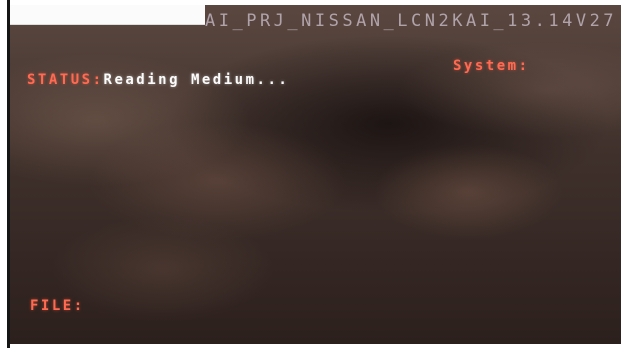  Describe the element at coordinates (65, 80) in the screenshot. I see `status-label: STATUS:` at that location.